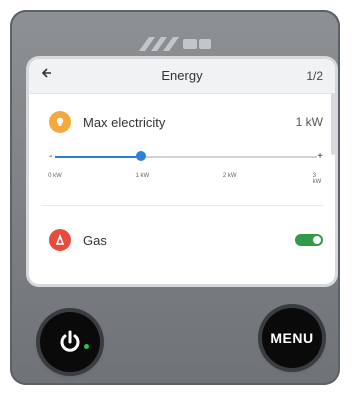 The height and width of the screenshot is (393, 355). What do you see at coordinates (186, 123) in the screenshot?
I see `max-electricity-row: Max electricity 1 kW` at bounding box center [186, 123].